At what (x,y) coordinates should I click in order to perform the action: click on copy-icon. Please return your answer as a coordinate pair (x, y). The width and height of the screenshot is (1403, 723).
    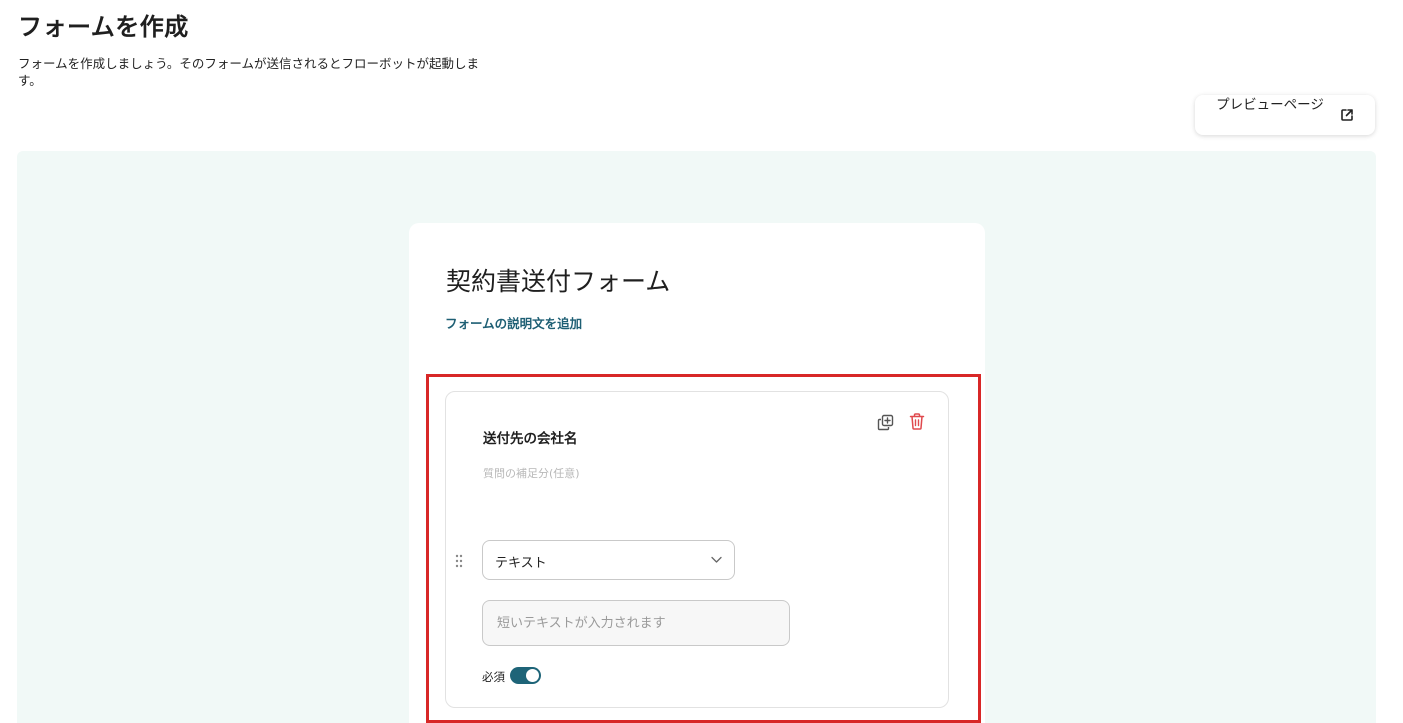
    Looking at the image, I should click on (885, 422).